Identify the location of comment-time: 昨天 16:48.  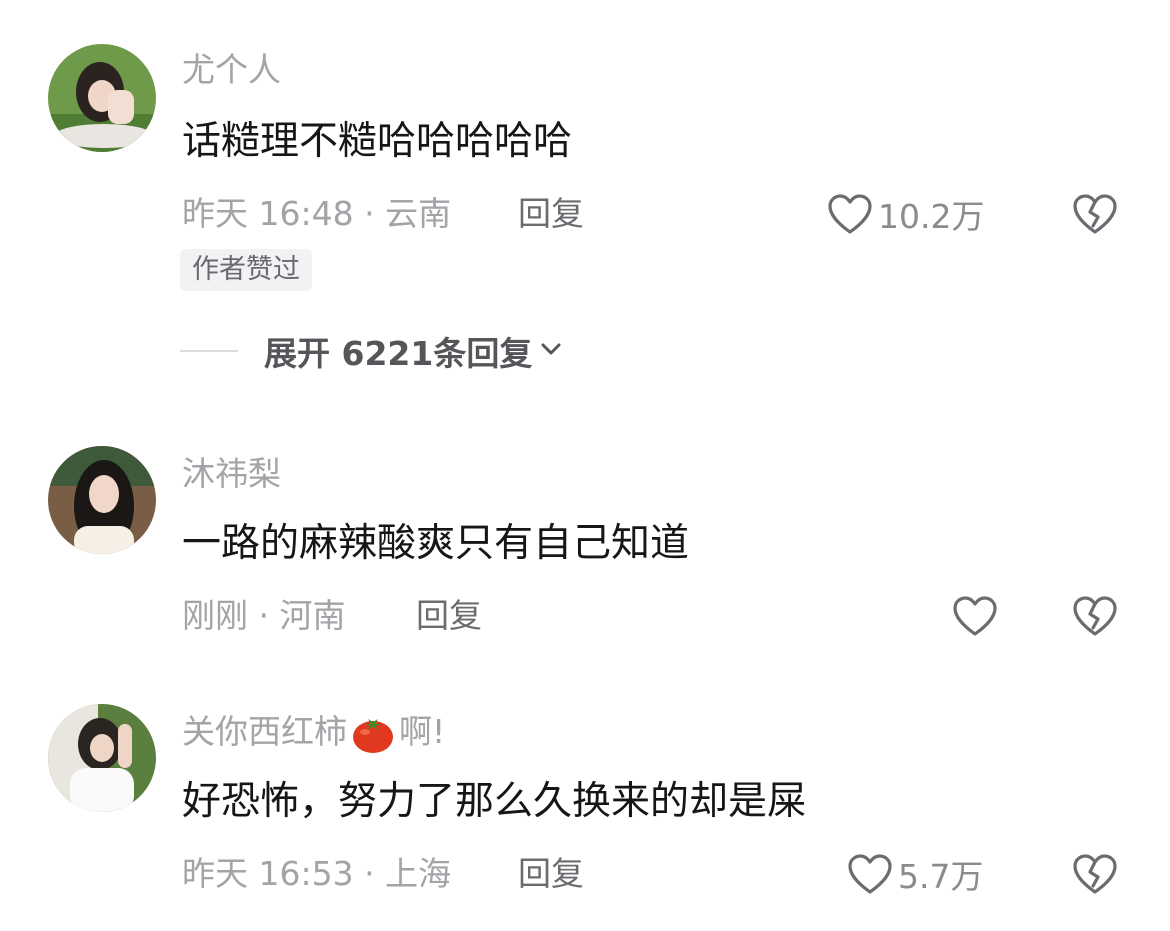
(268, 213).